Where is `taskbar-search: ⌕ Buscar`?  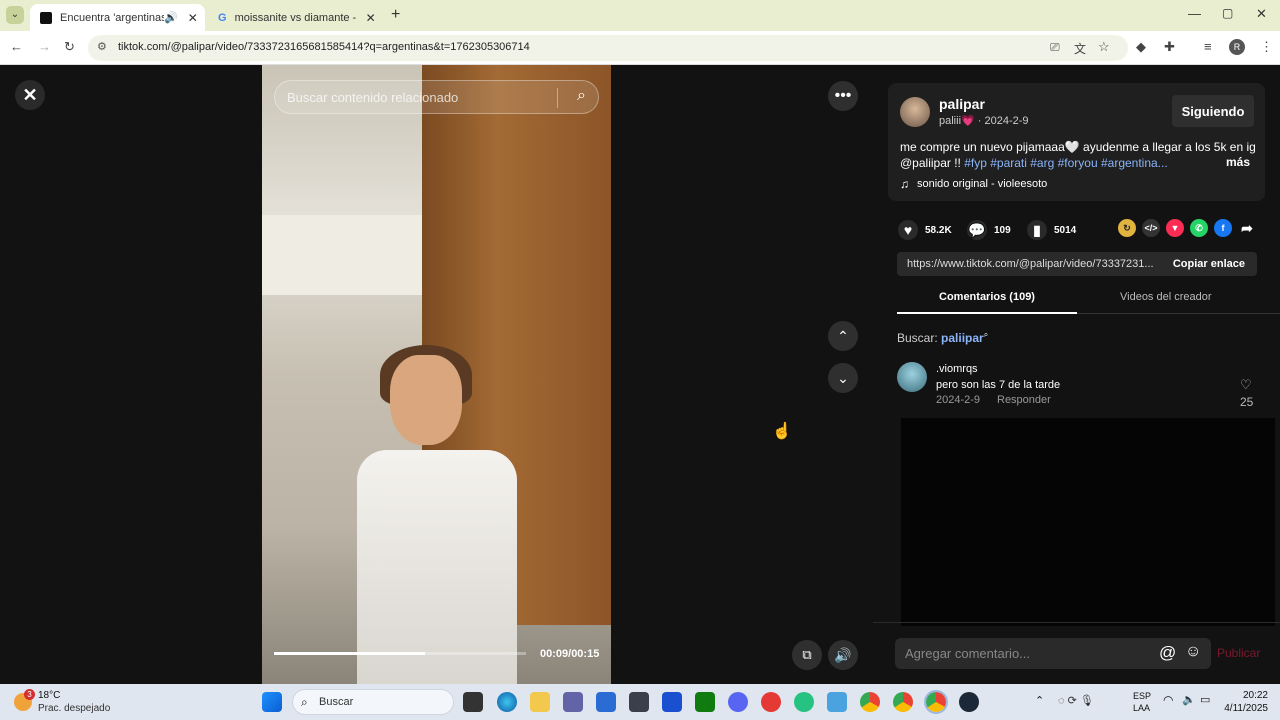 taskbar-search: ⌕ Buscar is located at coordinates (373, 702).